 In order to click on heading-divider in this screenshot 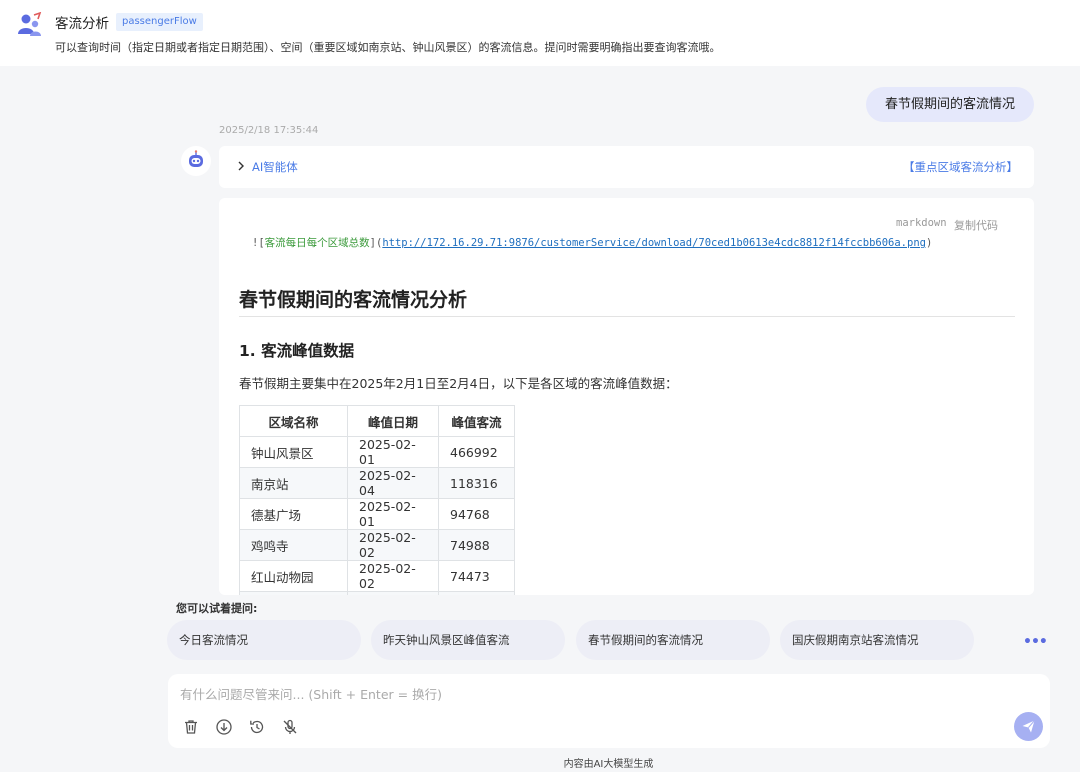, I will do `click(627, 316)`.